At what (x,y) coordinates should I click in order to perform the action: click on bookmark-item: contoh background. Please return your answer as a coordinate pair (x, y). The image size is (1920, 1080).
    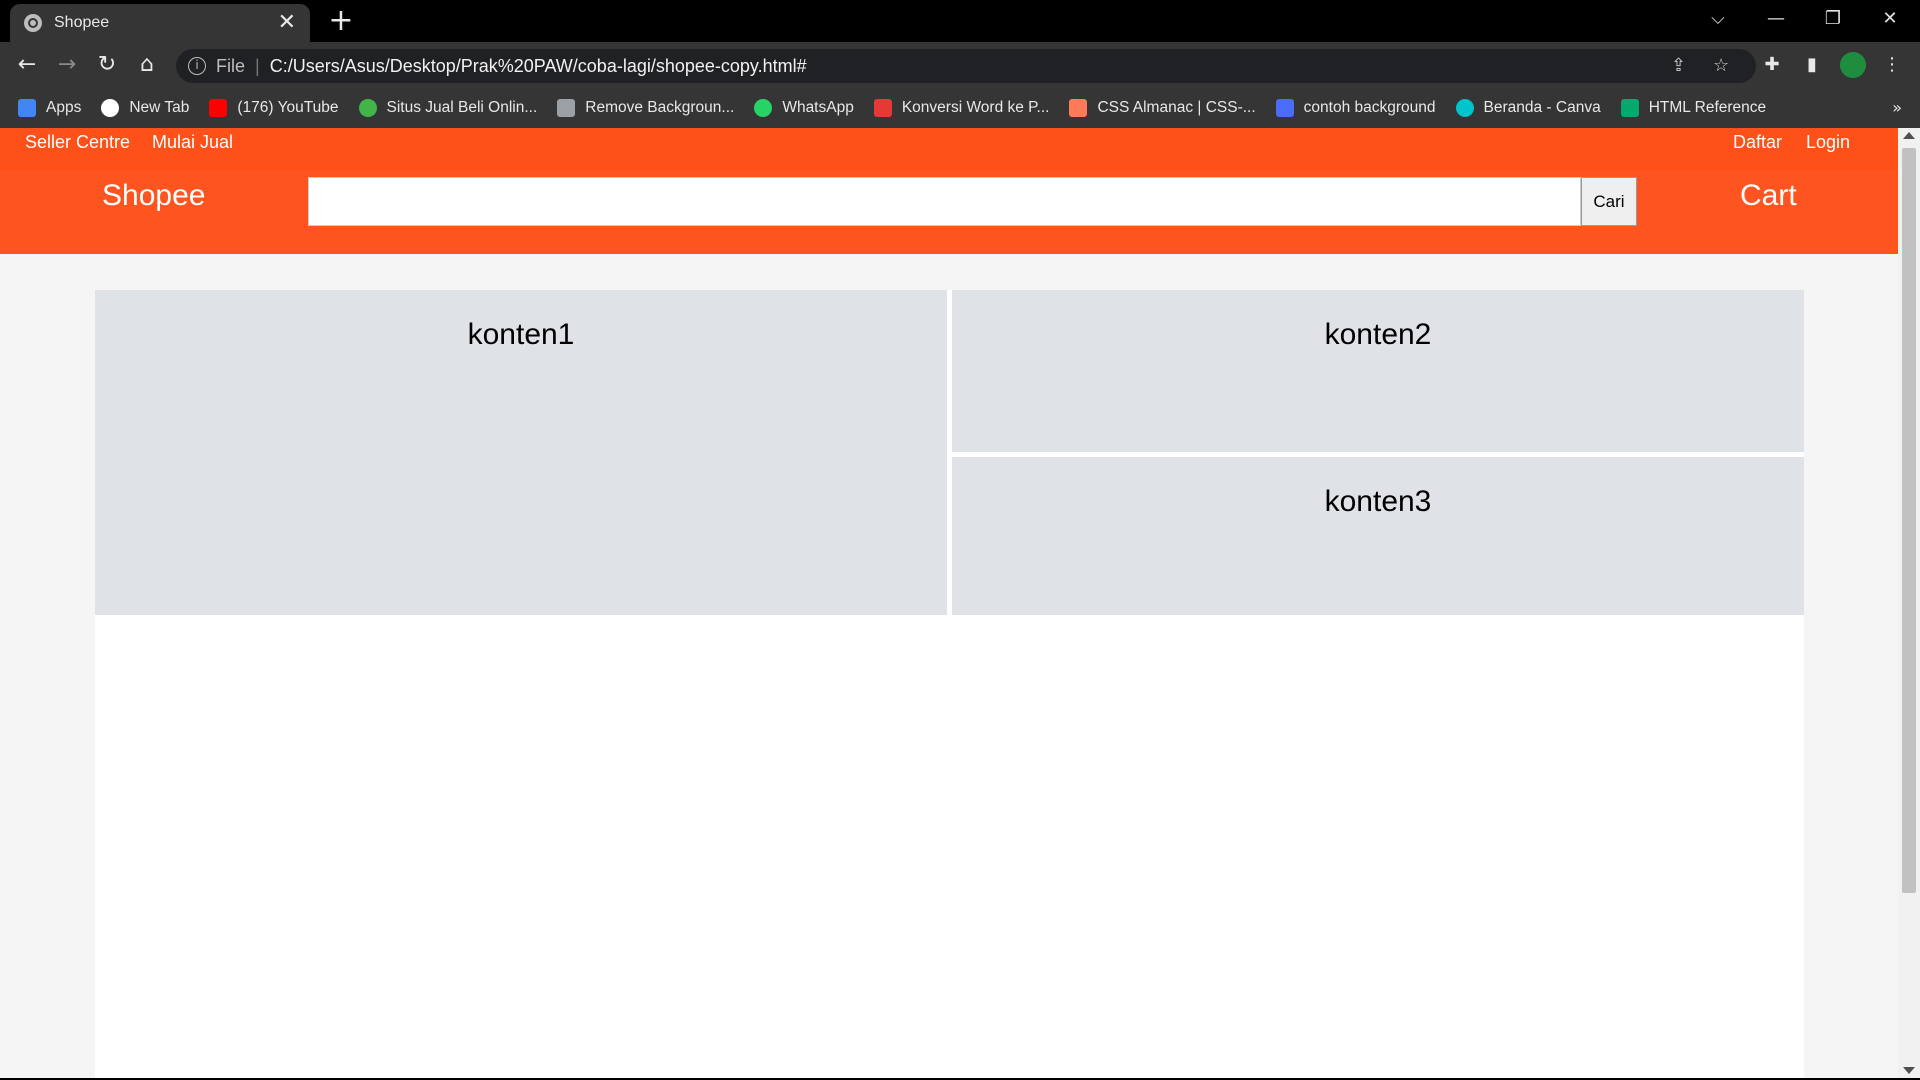
    Looking at the image, I should click on (1355, 108).